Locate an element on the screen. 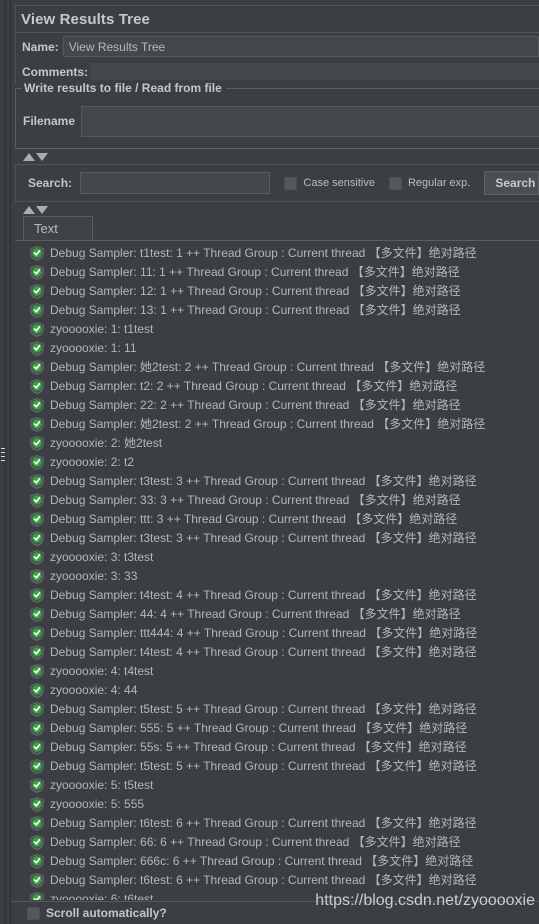  tree-row: zyooooxie: 5: 555 is located at coordinates (269, 804).